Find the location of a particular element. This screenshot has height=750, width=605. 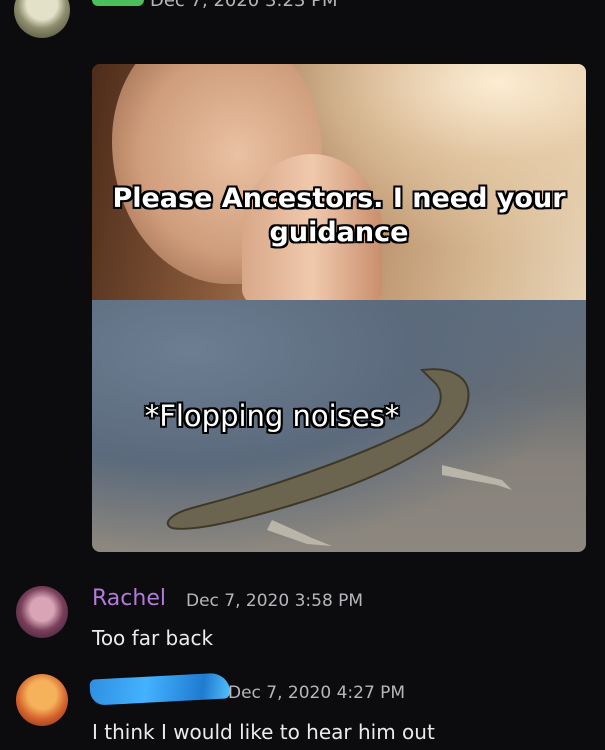

previous-message: Dec 7, 2020 3:23 PM is located at coordinates (302, 20).